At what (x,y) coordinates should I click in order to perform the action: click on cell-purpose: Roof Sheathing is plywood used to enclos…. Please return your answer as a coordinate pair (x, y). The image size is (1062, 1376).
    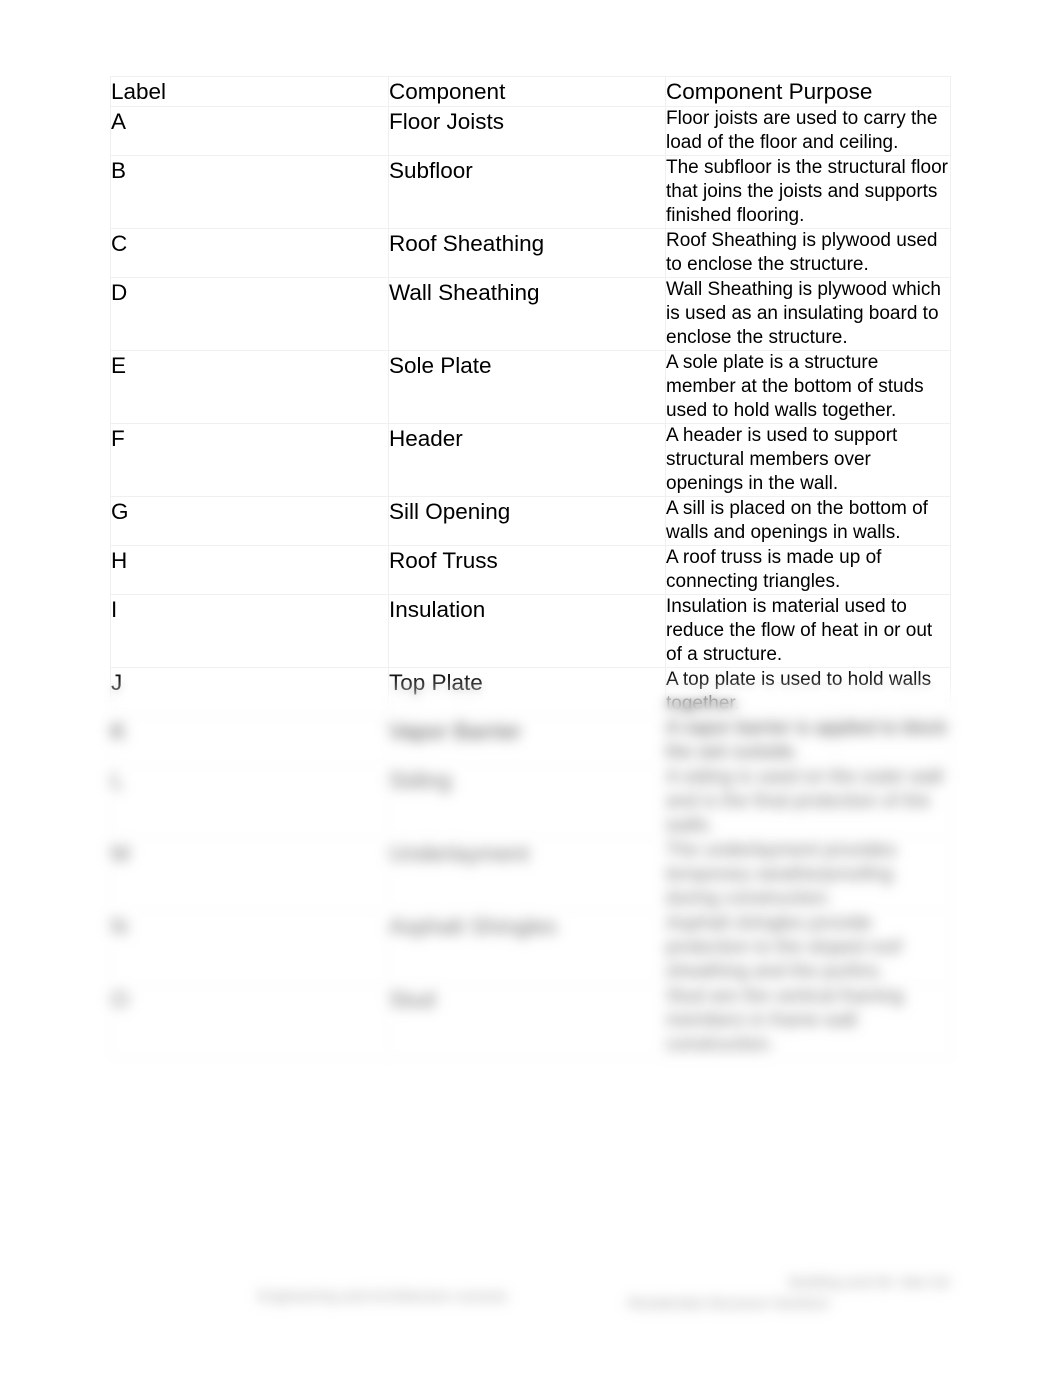
    Looking at the image, I should click on (808, 253).